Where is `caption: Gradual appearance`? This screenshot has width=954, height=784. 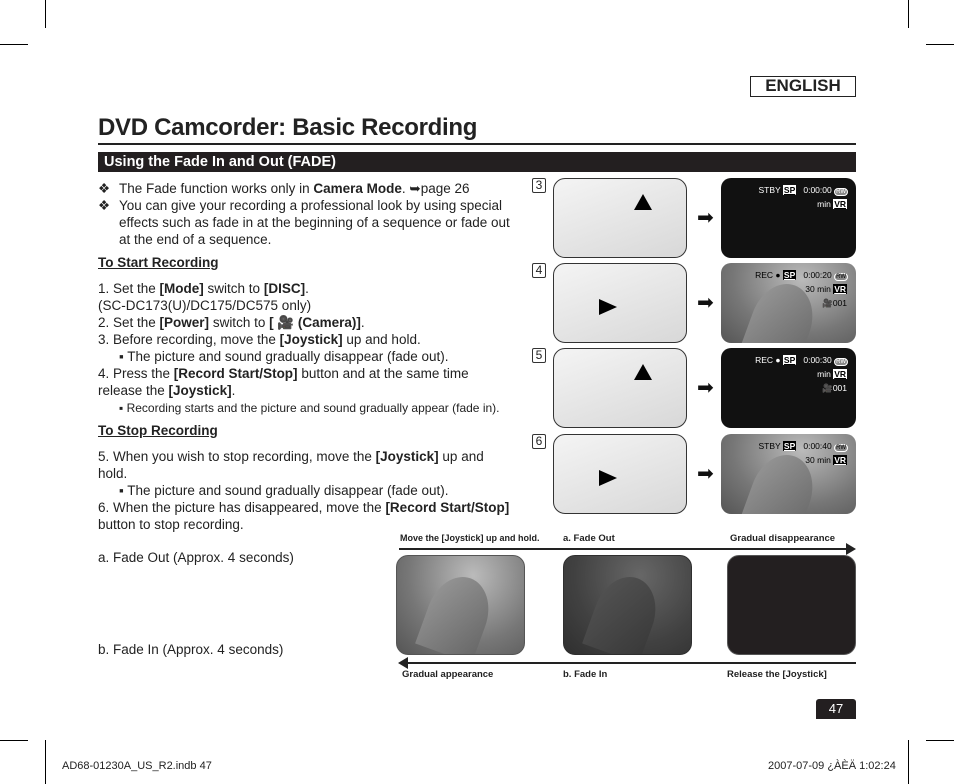
caption: Gradual appearance is located at coordinates (448, 674).